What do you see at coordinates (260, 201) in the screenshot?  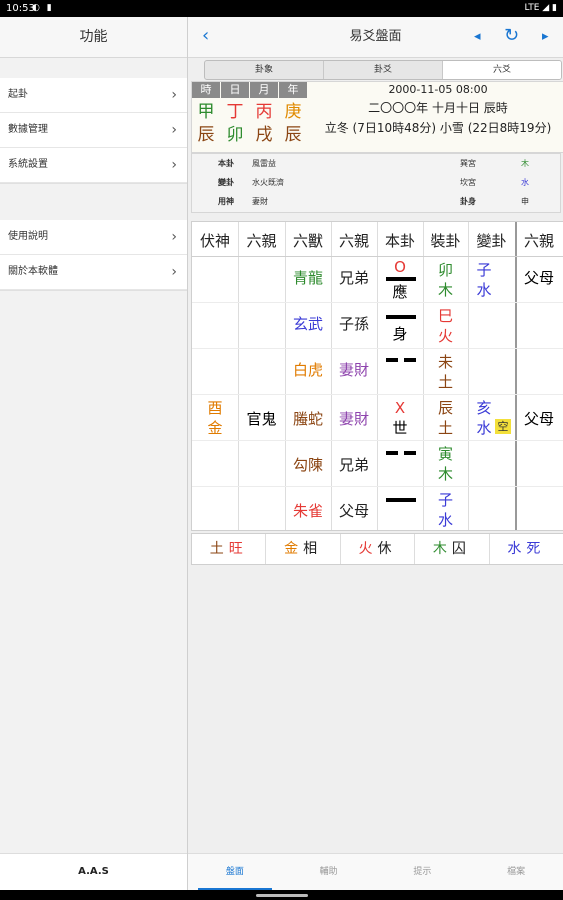 I see `row-value: 妻財` at bounding box center [260, 201].